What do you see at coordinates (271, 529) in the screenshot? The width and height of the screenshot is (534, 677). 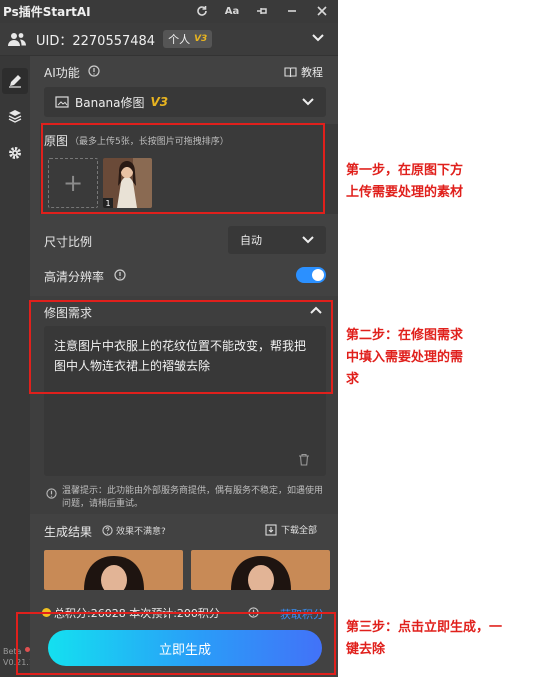 I see `download-icon` at bounding box center [271, 529].